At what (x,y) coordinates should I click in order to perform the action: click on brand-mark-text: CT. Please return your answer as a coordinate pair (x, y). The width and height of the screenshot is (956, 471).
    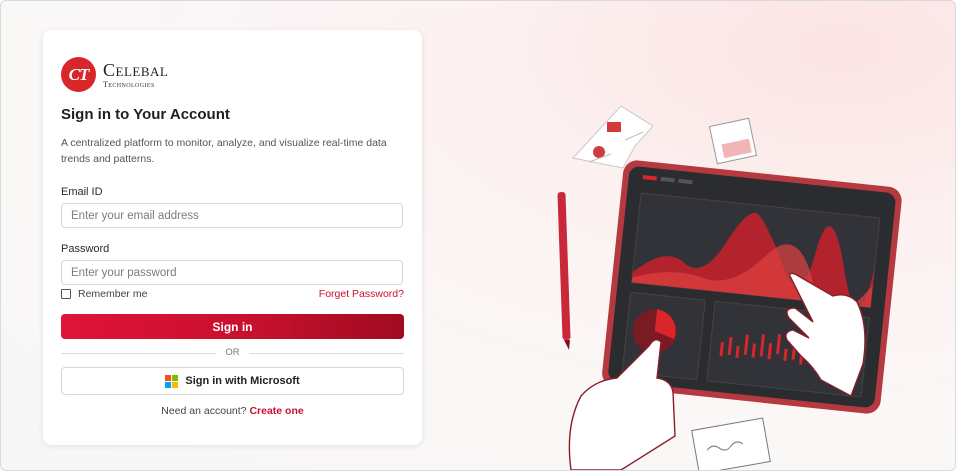
    Looking at the image, I should click on (79, 74).